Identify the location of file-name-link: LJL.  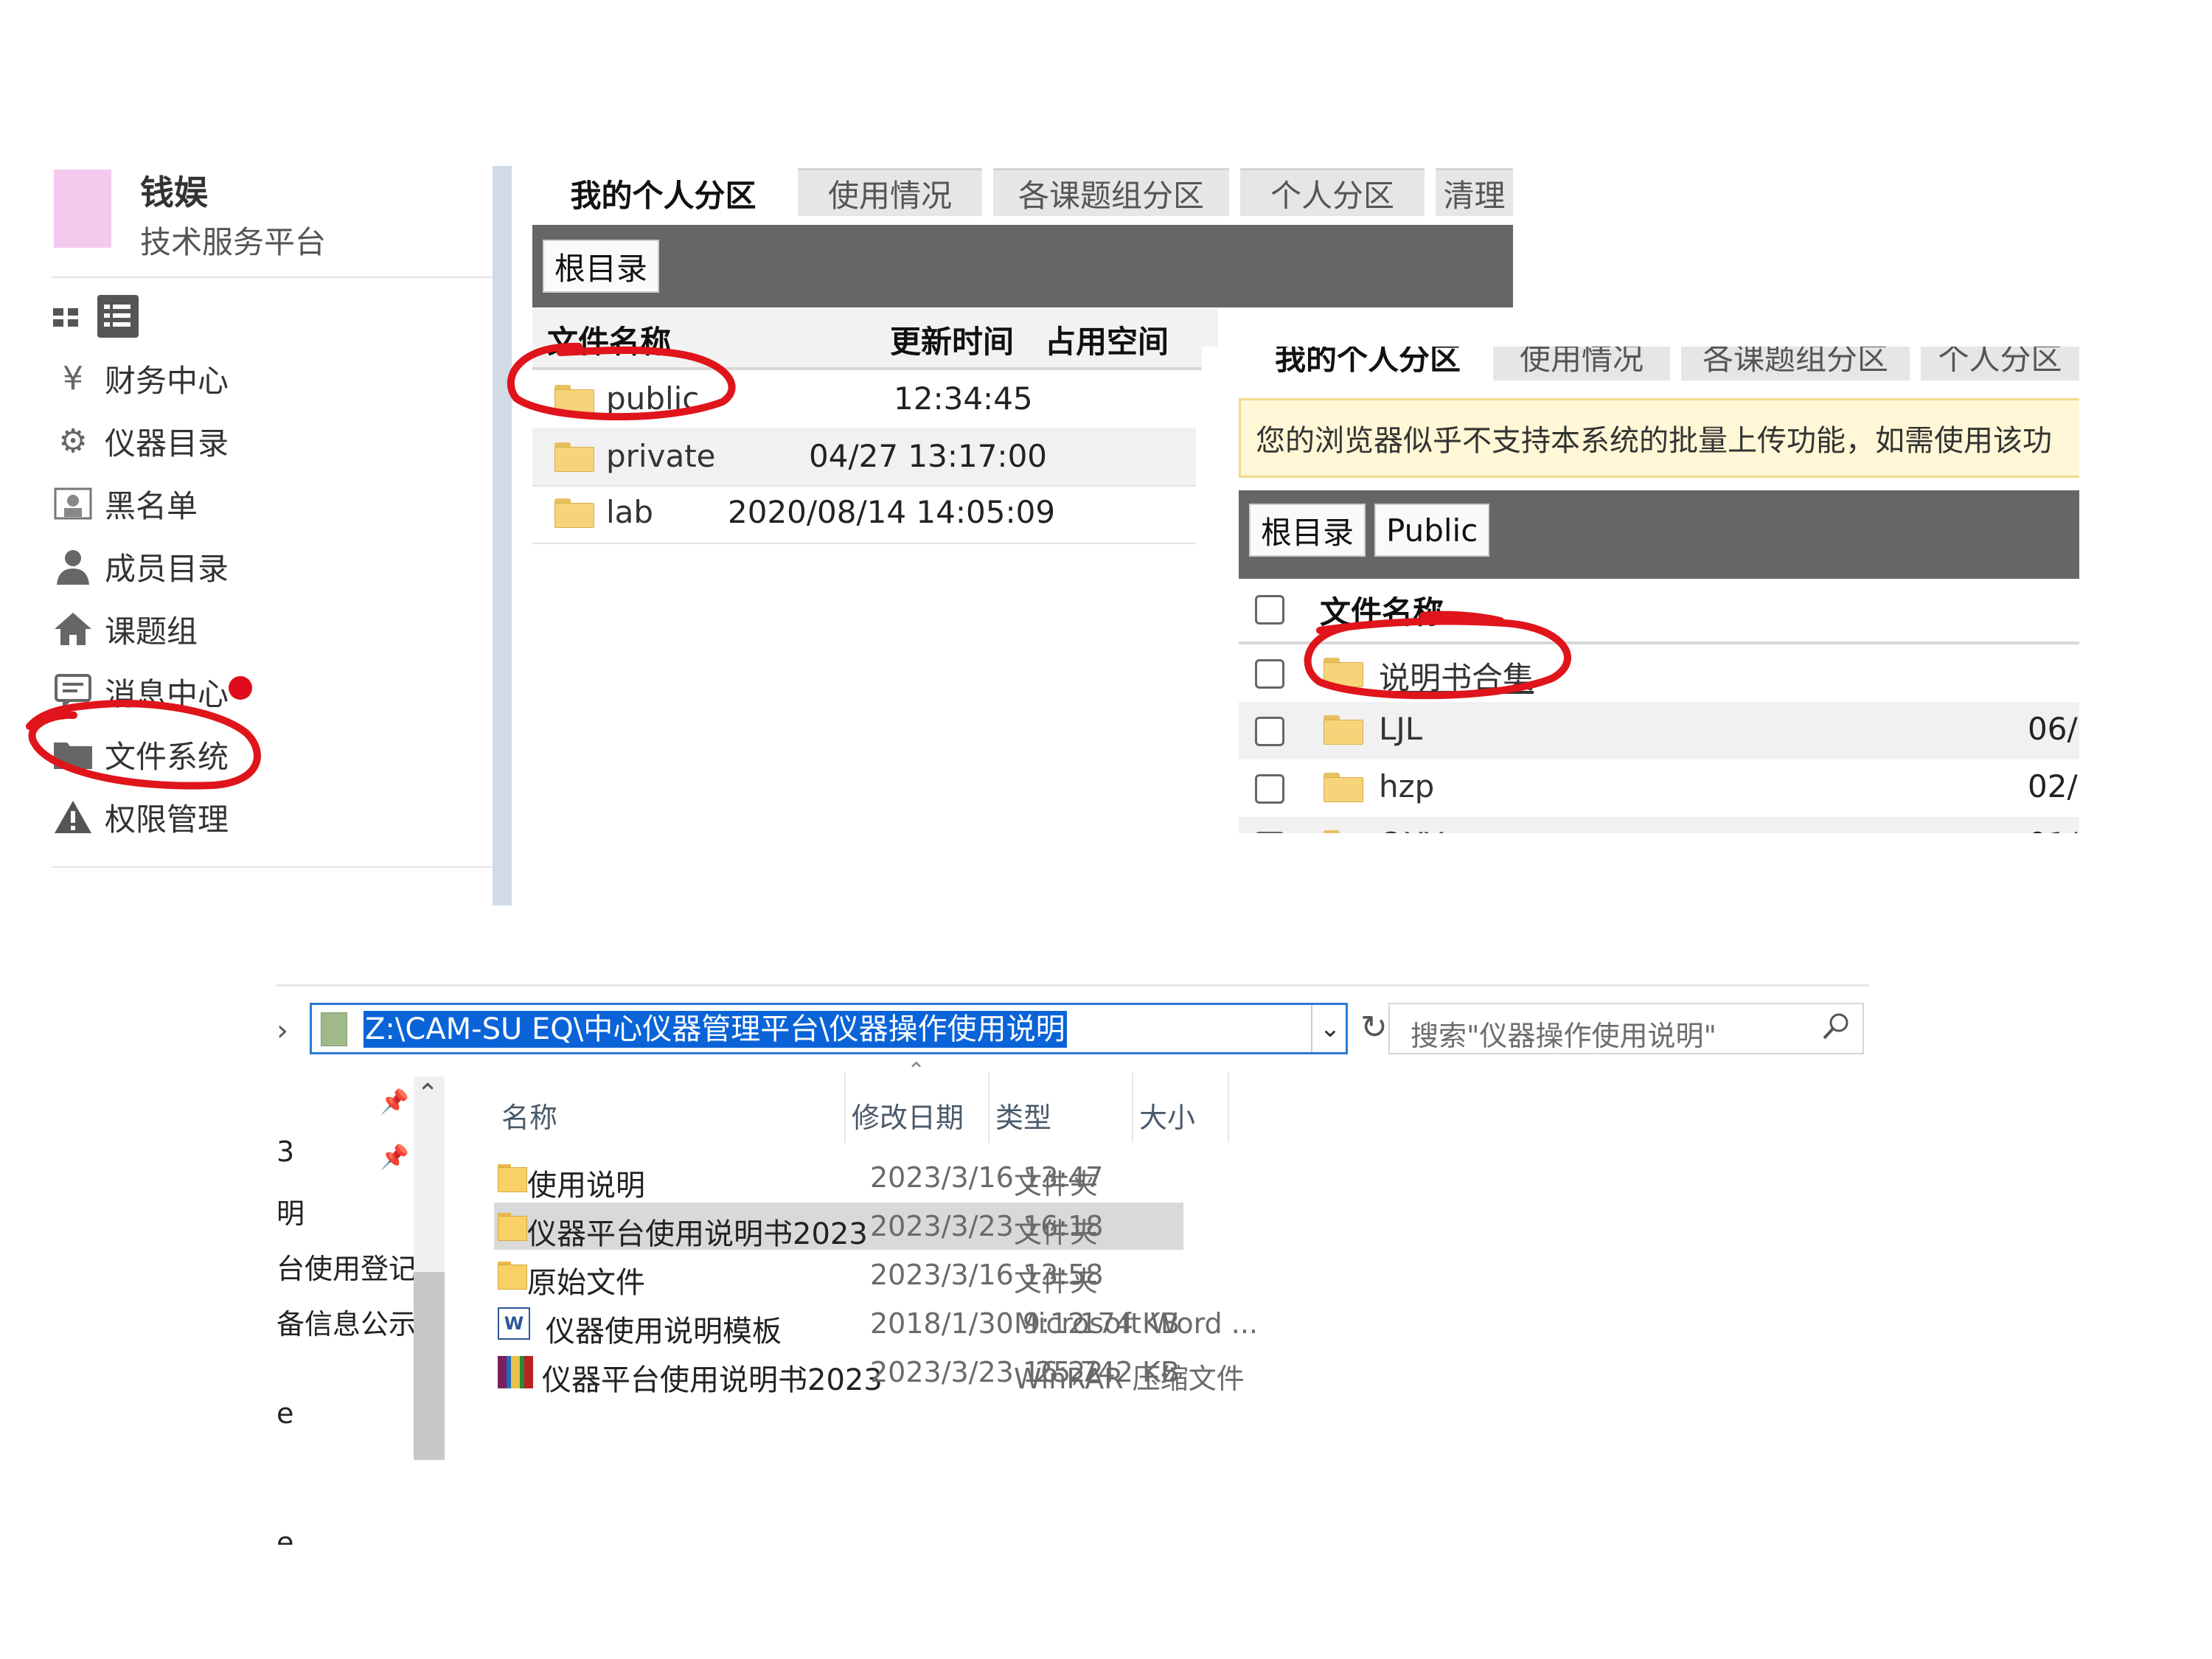
(1400, 729).